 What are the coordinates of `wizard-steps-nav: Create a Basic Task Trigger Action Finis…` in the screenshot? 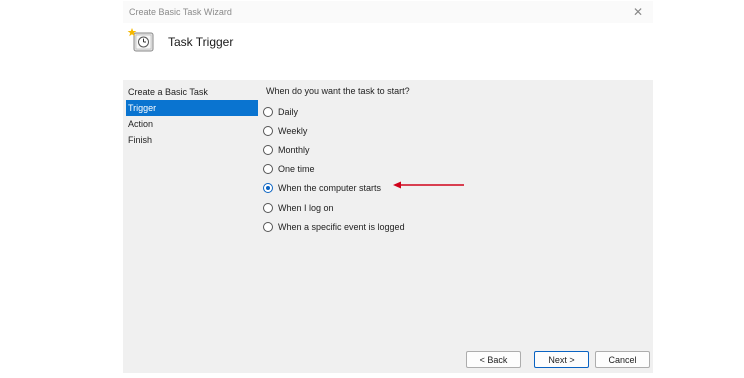 It's located at (192, 116).